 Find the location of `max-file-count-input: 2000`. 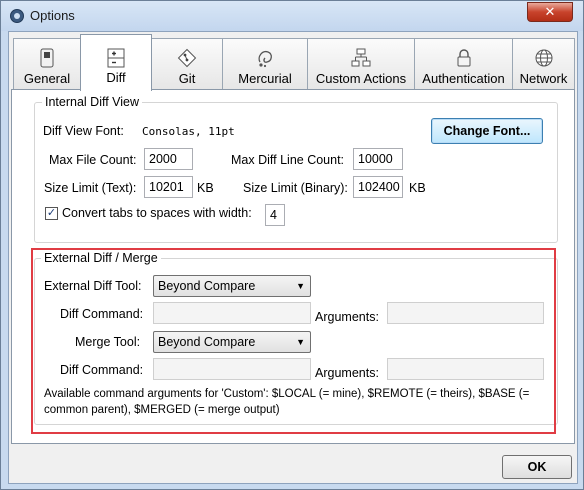

max-file-count-input: 2000 is located at coordinates (168, 159).